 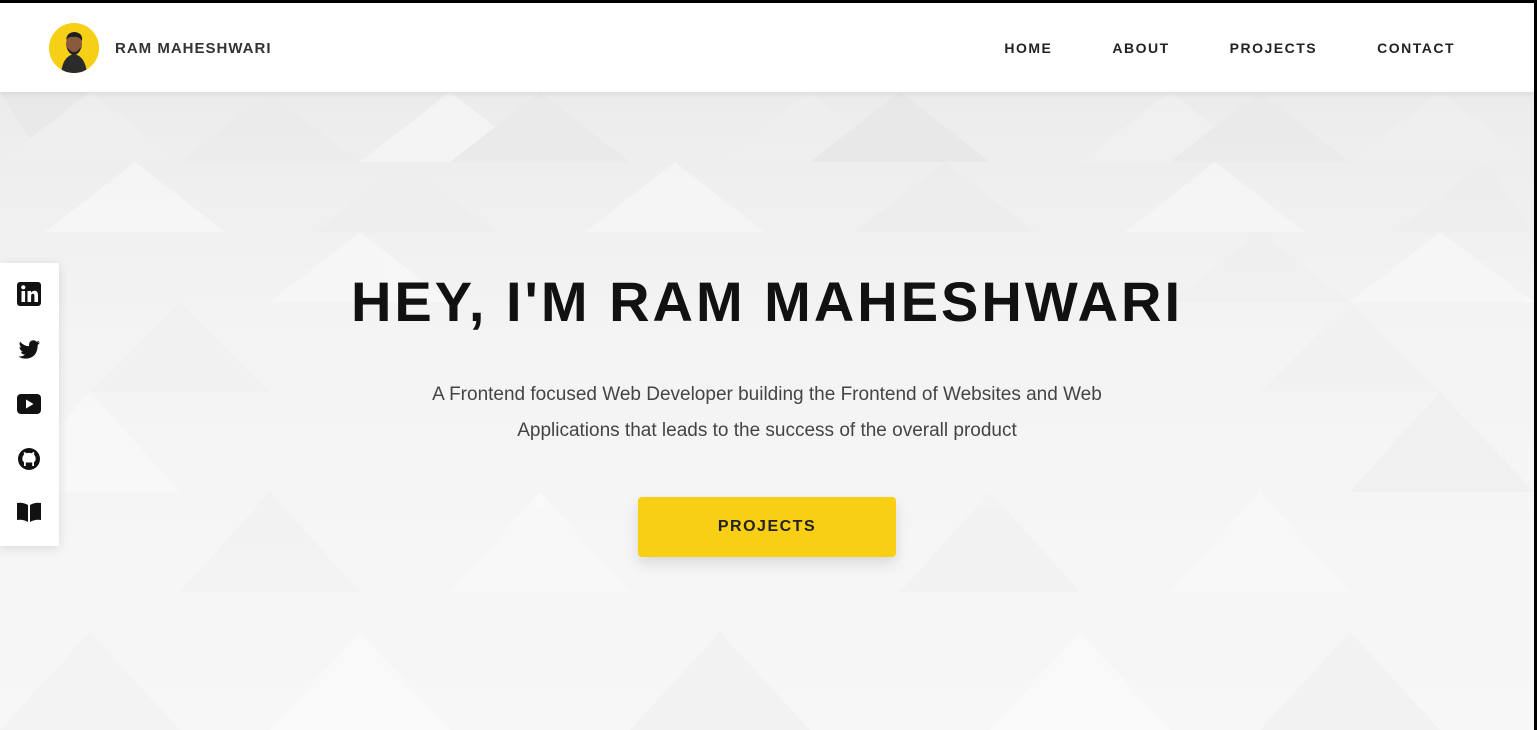 What do you see at coordinates (74, 48) in the screenshot?
I see `avatar` at bounding box center [74, 48].